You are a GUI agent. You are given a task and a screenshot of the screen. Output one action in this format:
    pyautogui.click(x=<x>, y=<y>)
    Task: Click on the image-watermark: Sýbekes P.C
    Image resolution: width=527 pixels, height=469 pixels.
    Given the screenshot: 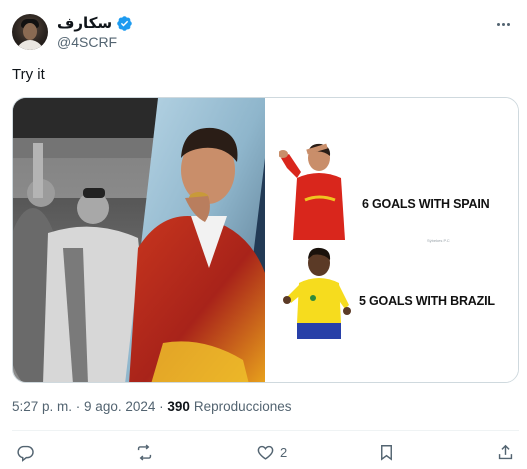 What is the action you would take?
    pyautogui.click(x=438, y=240)
    